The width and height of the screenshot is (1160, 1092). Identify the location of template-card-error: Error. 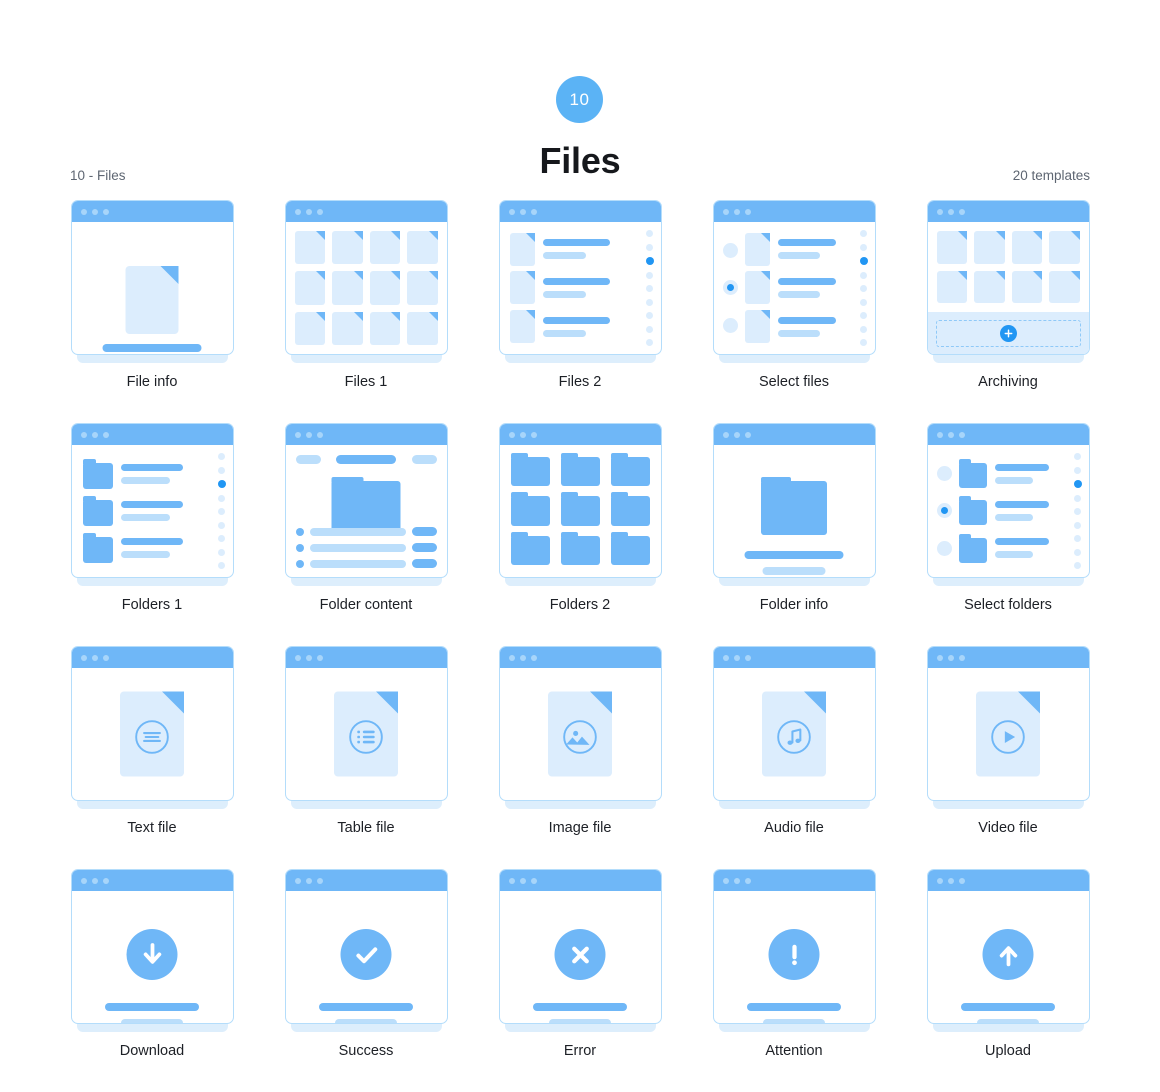
(580, 980).